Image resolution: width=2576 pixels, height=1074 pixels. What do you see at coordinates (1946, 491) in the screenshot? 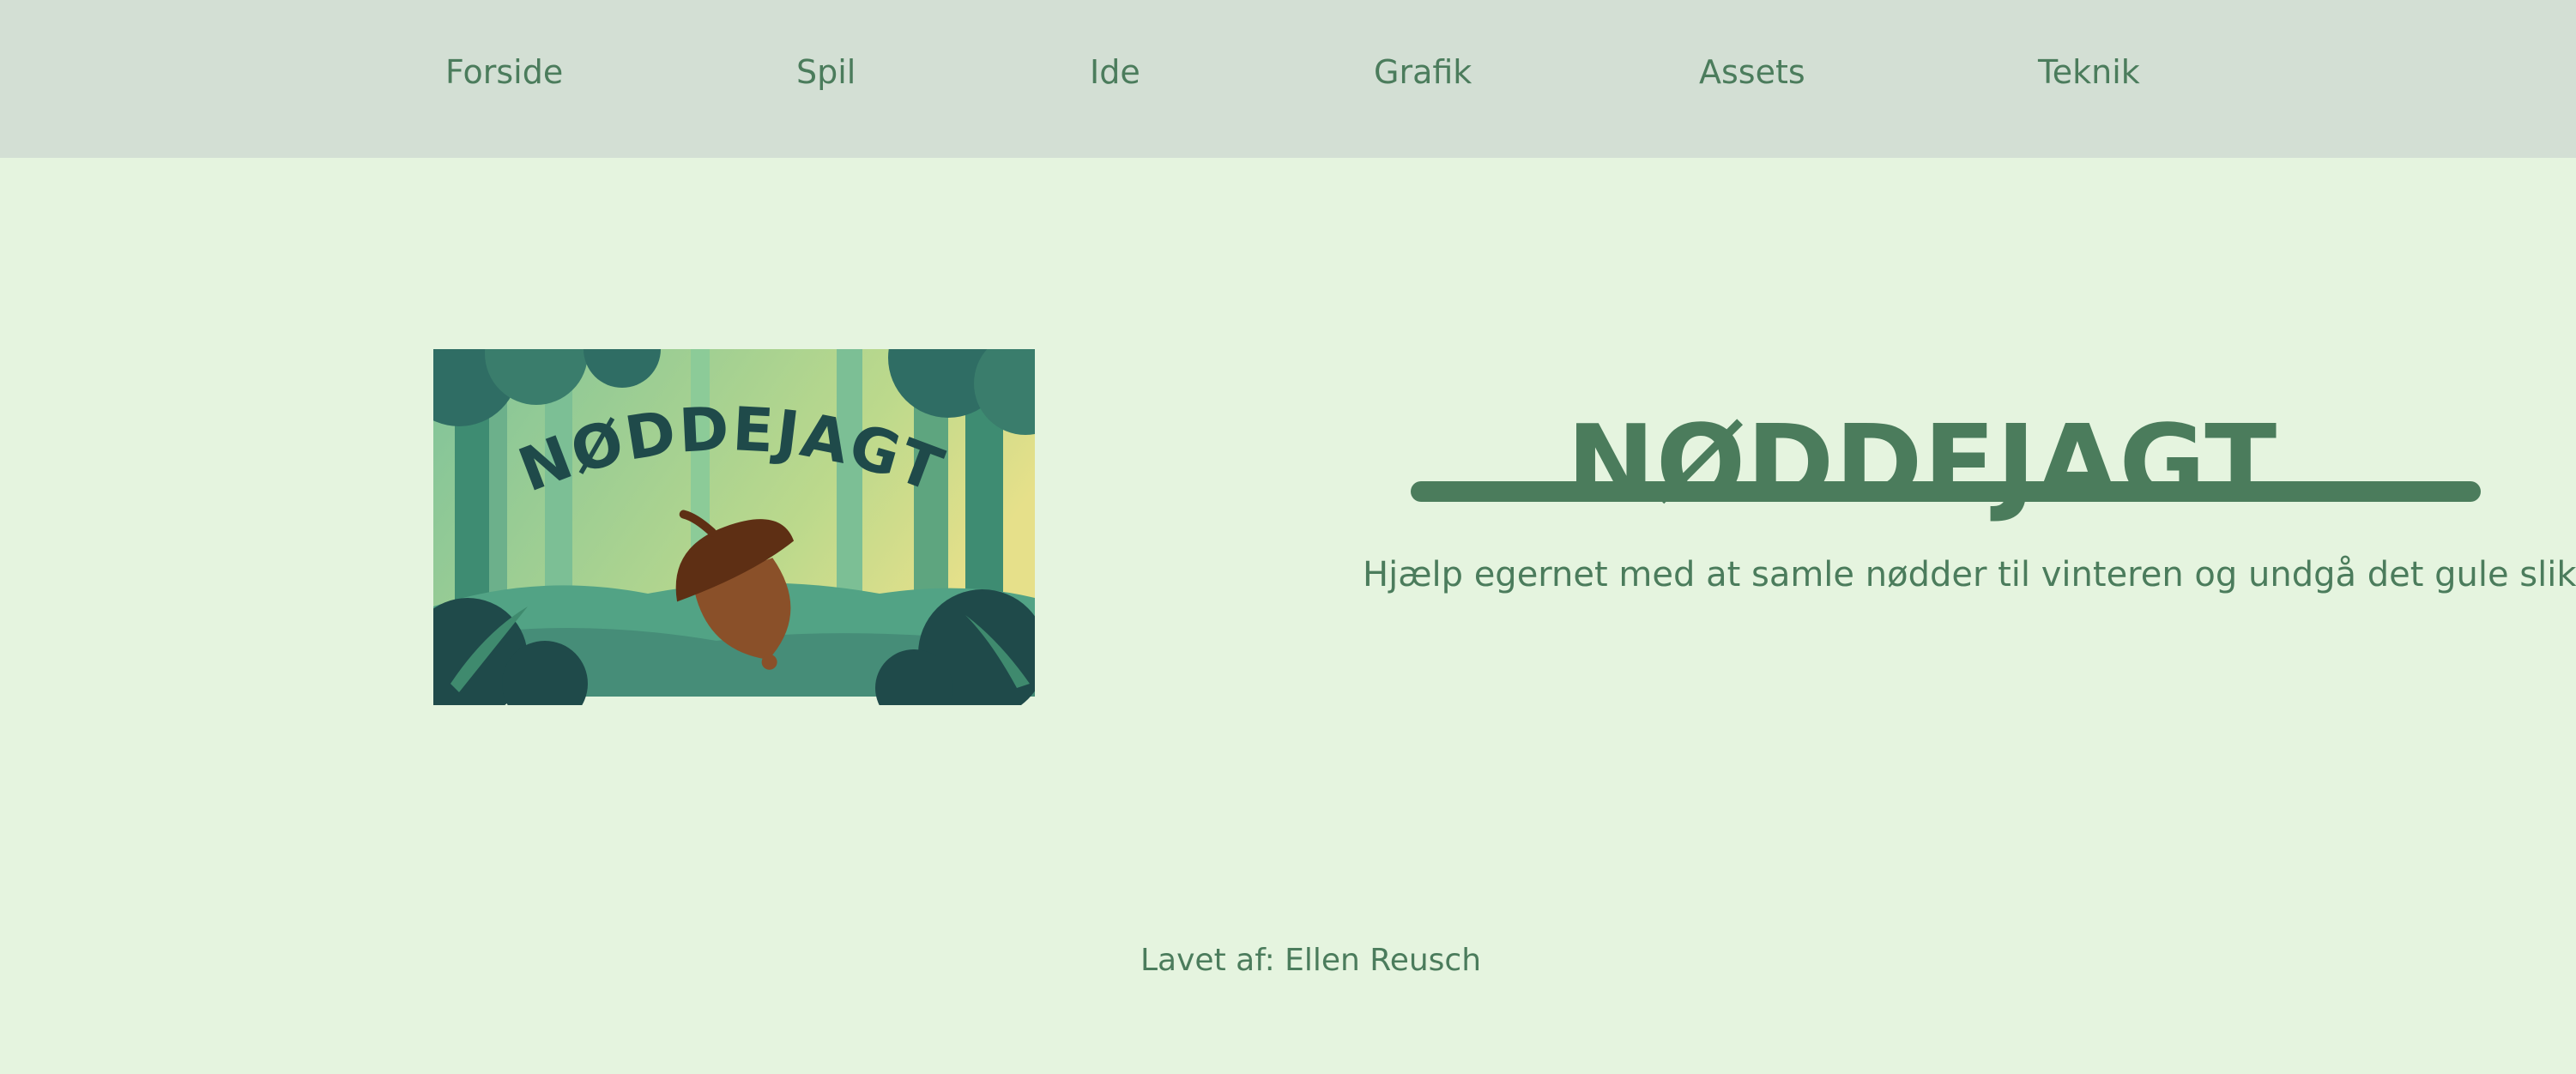
I see `title-divider` at bounding box center [1946, 491].